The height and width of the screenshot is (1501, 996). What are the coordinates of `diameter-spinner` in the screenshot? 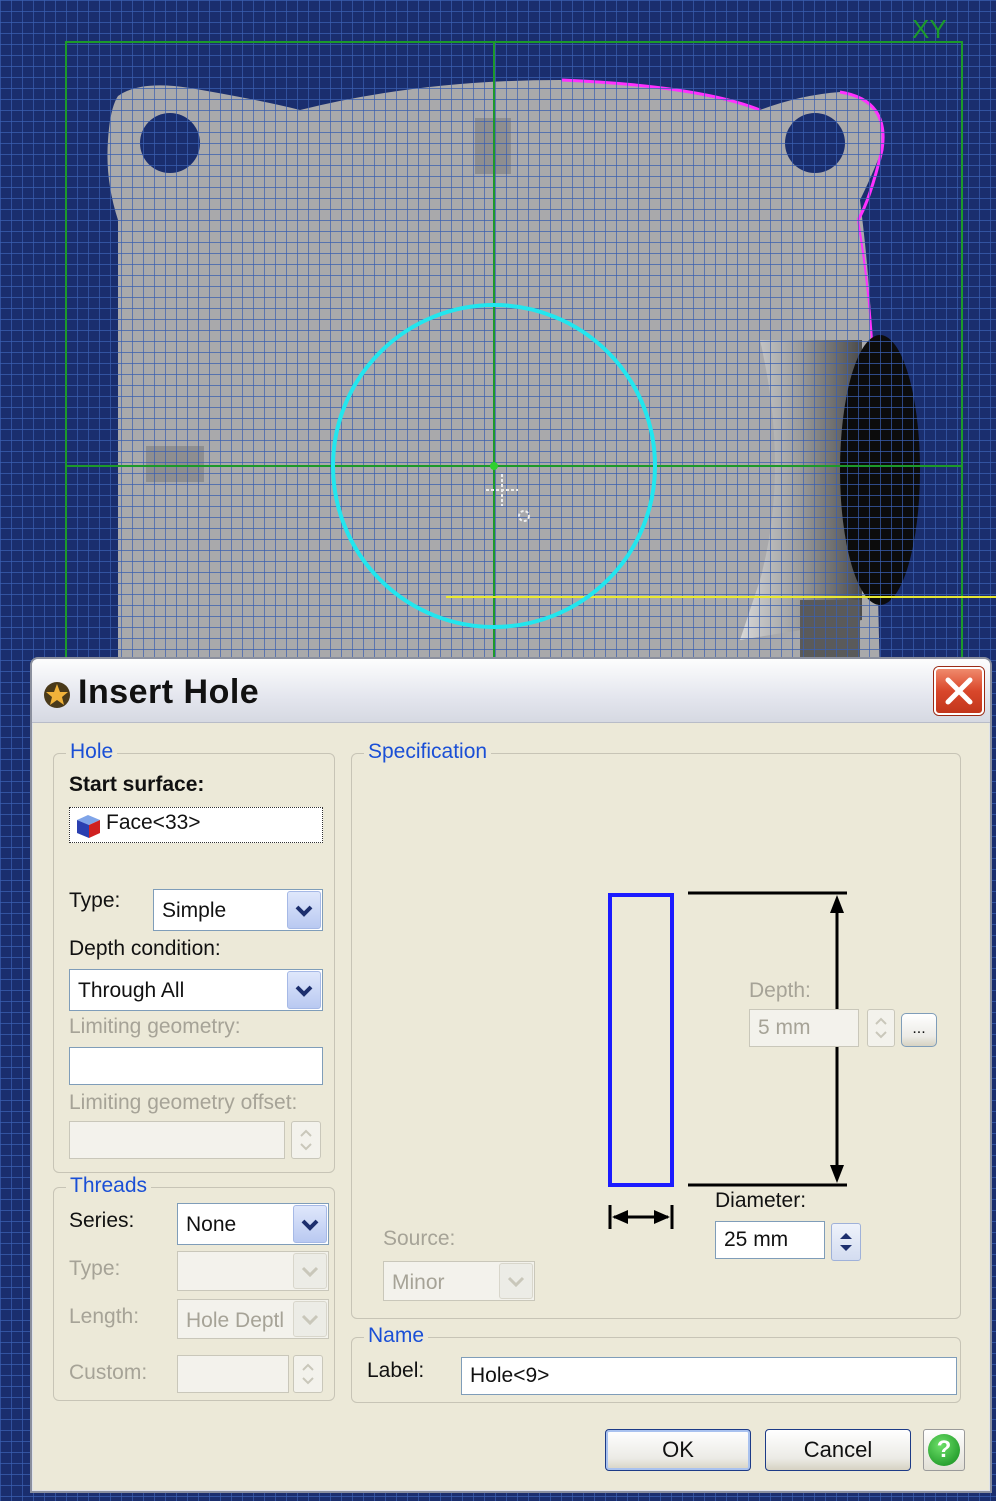 It's located at (846, 1242).